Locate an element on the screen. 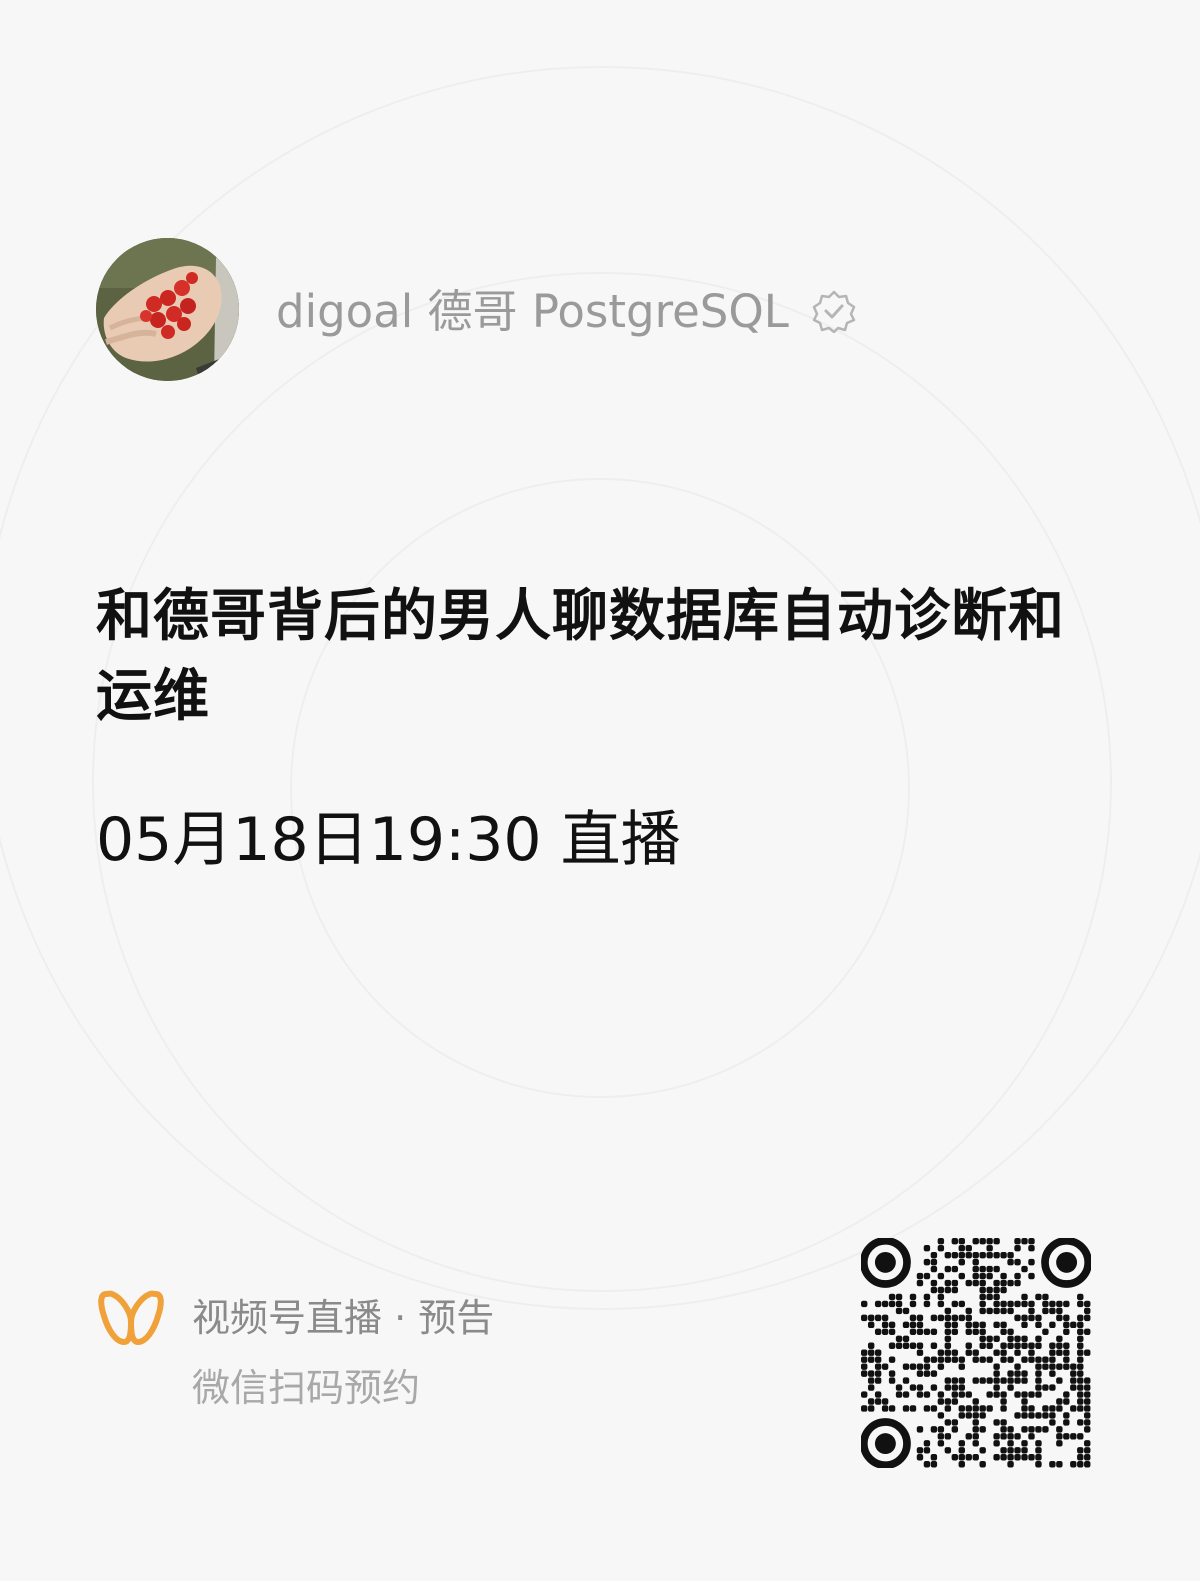 Image resolution: width=1200 pixels, height=1581 pixels. account-name: digoal 德哥 PostgreSQL is located at coordinates (532, 312).